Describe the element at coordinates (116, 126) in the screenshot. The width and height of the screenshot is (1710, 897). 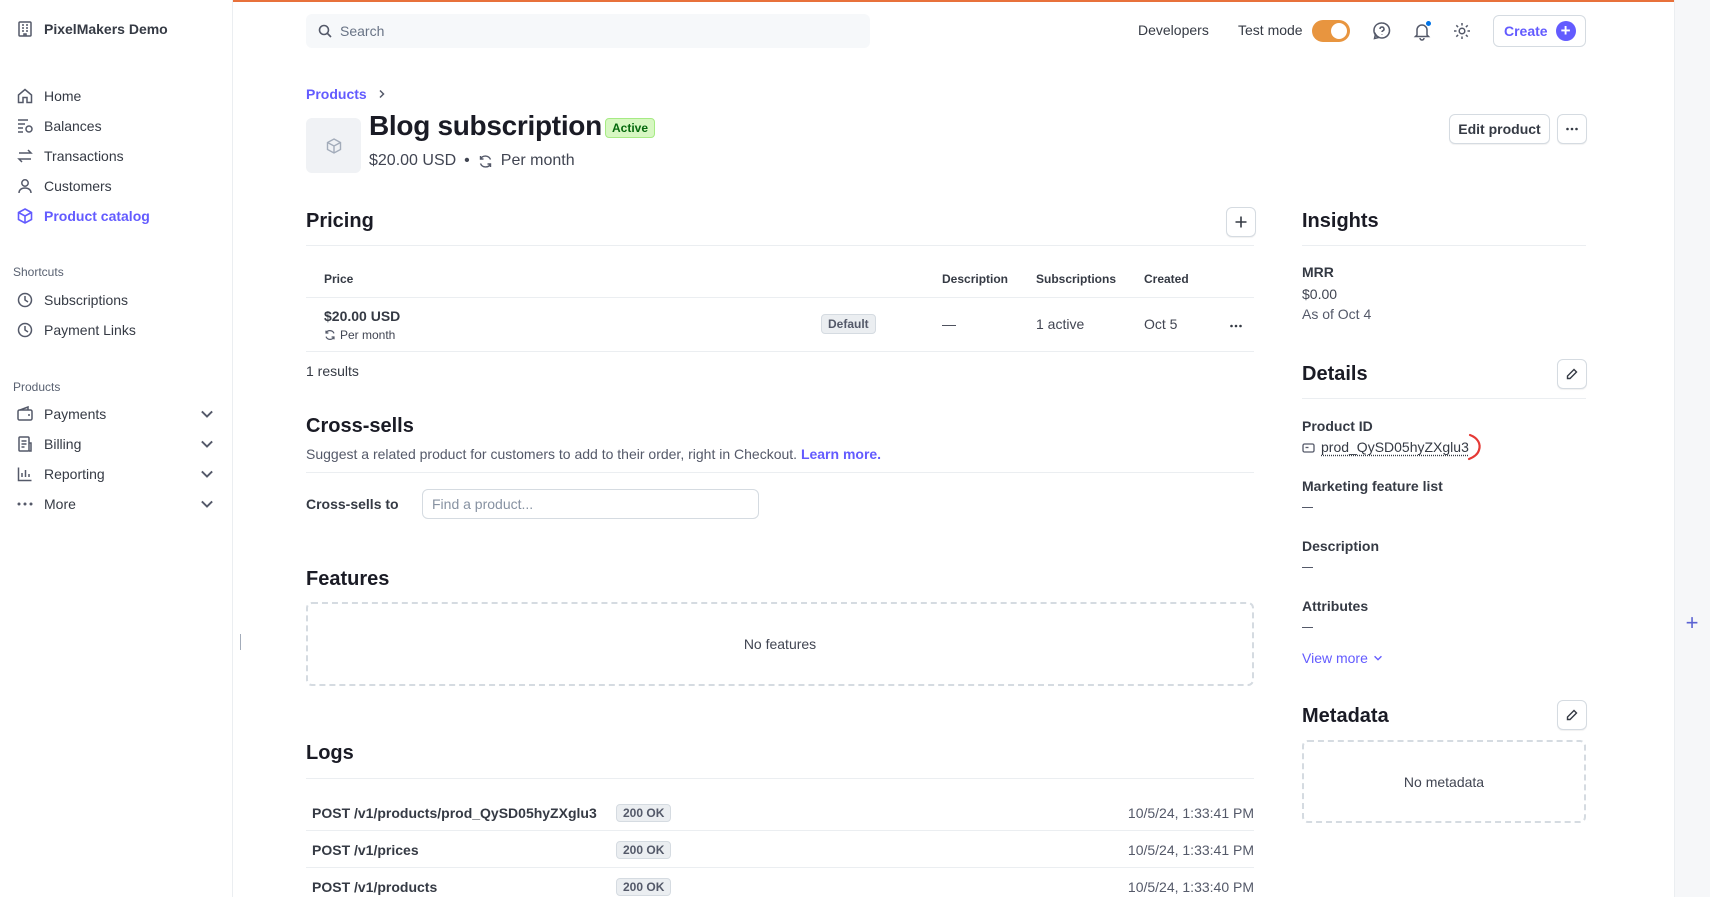
I see `sidebar-item-balances: Balances` at that location.